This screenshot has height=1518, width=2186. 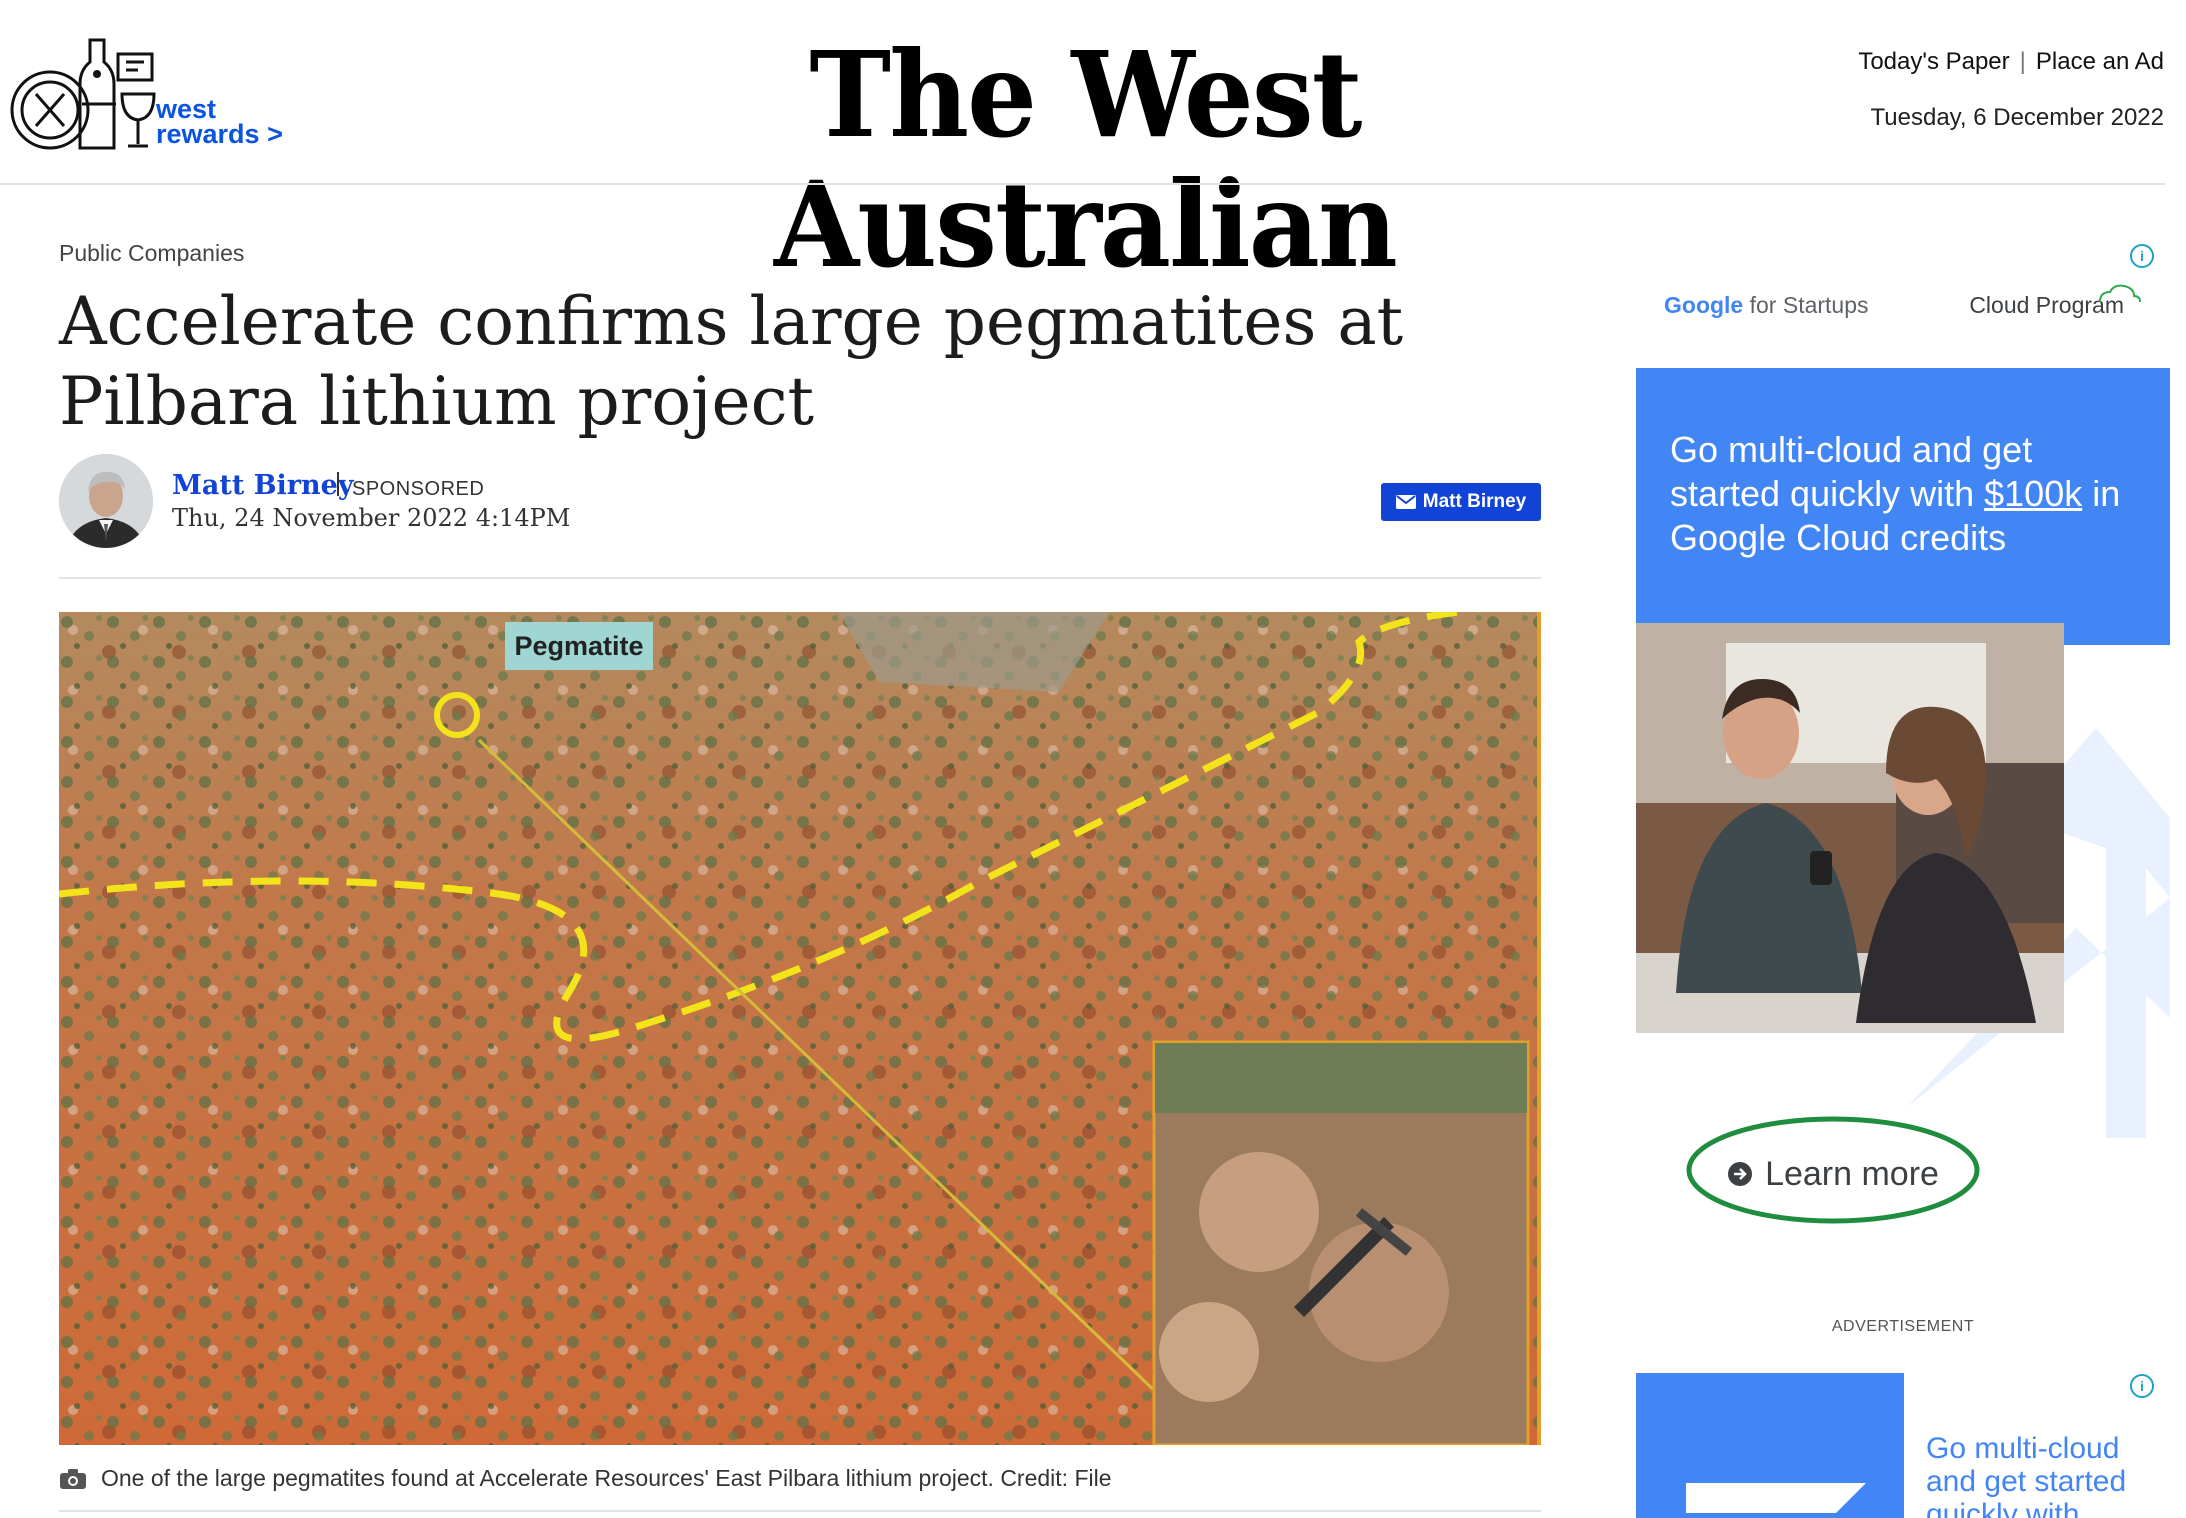 I want to click on caption-divider, so click(x=800, y=1511).